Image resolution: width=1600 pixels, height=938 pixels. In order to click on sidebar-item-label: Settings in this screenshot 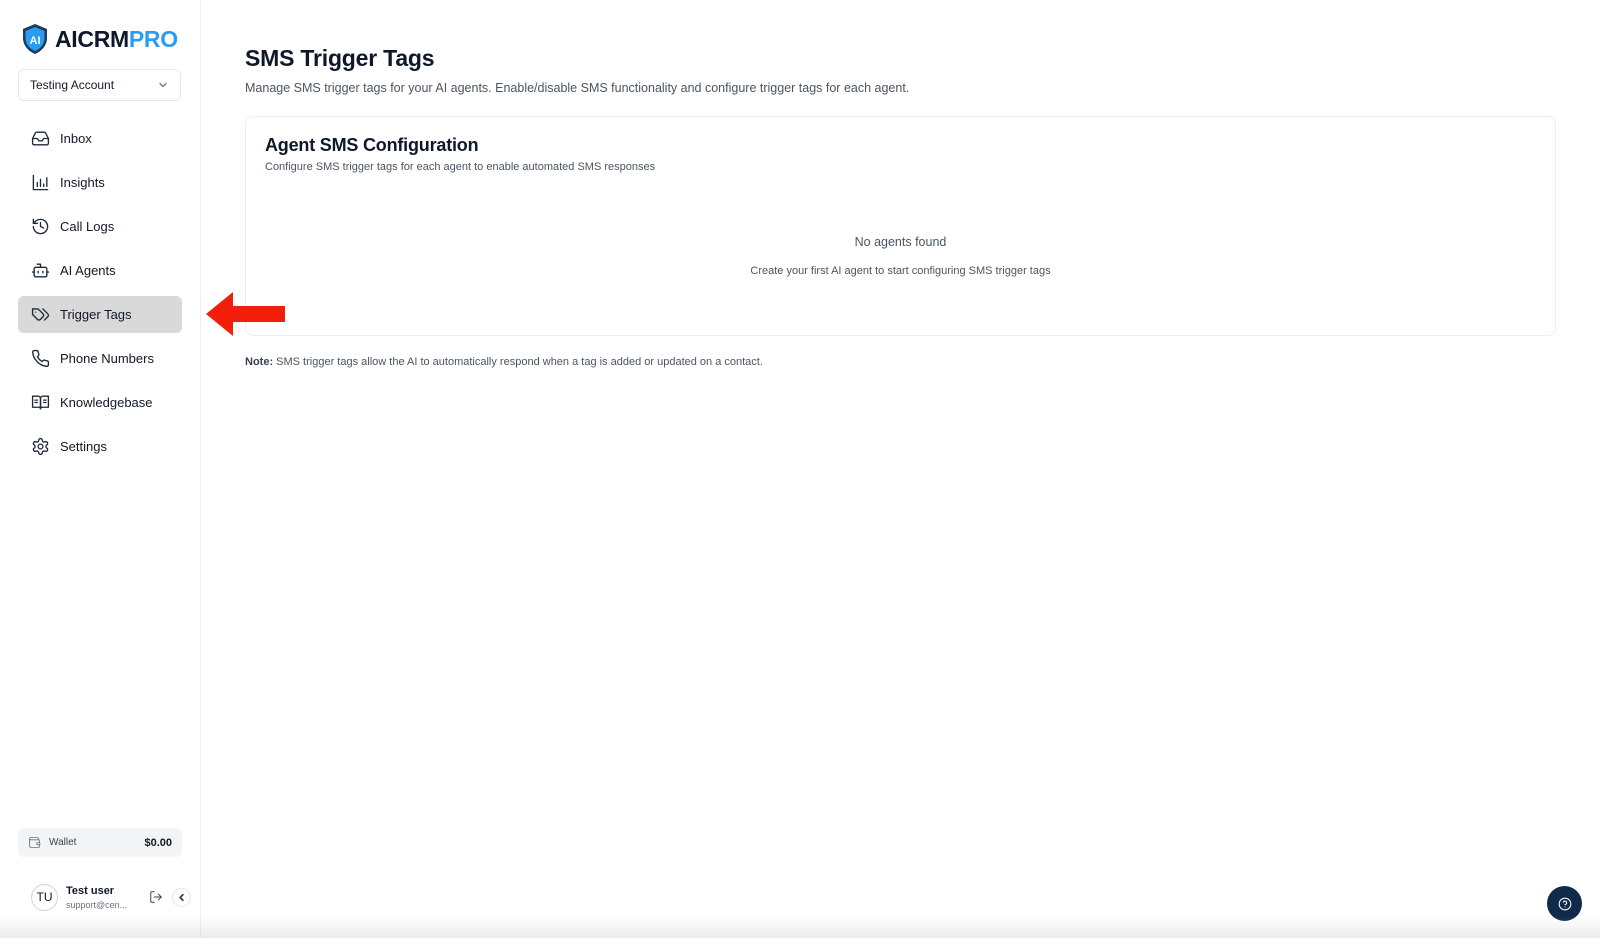, I will do `click(83, 446)`.